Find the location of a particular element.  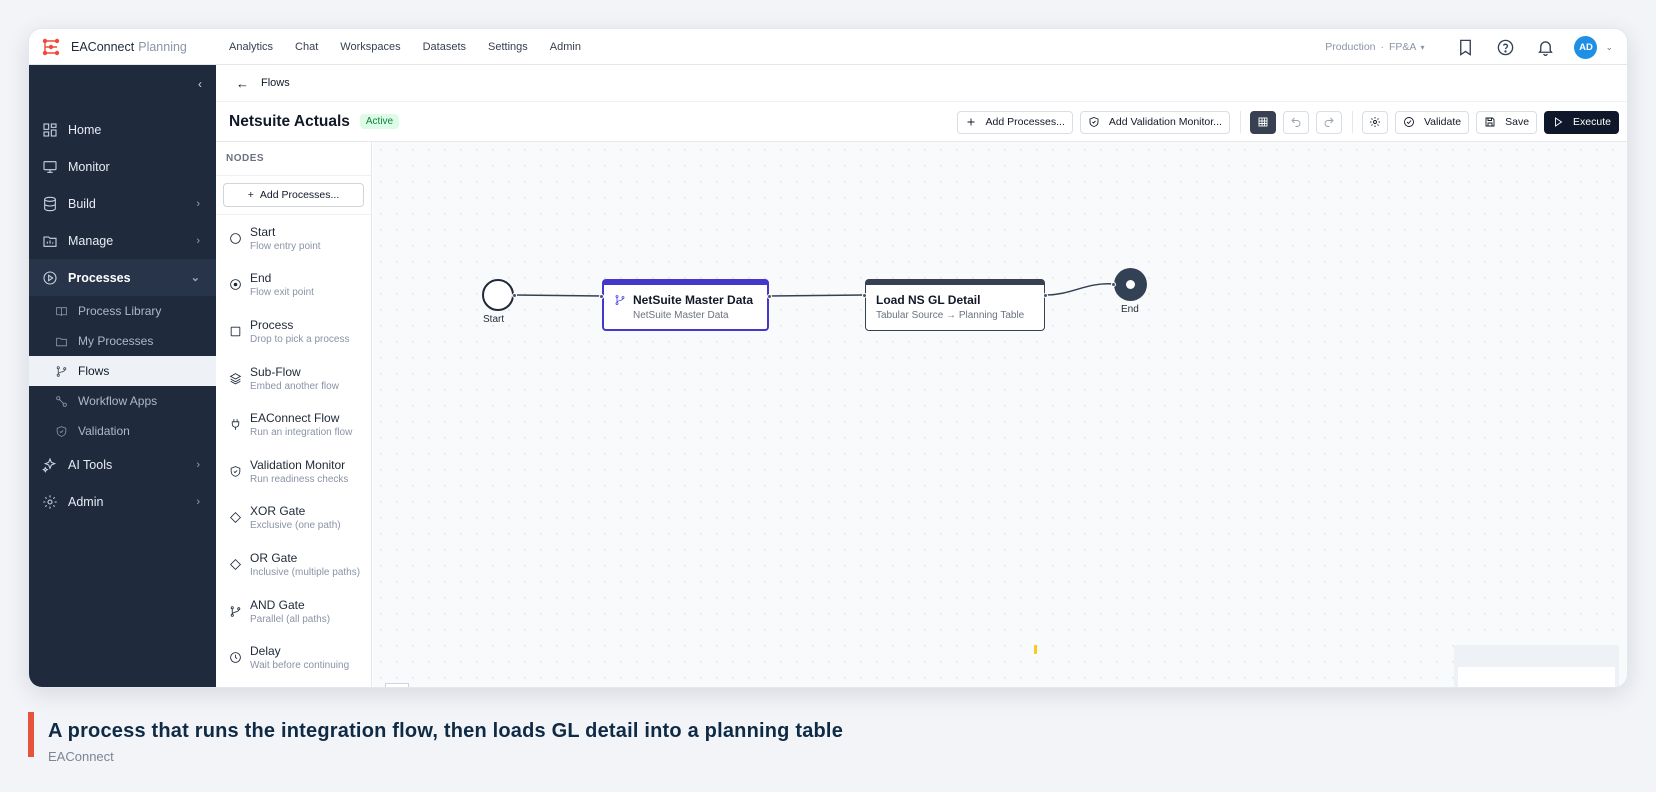

app-logo: EAConnect Planning is located at coordinates (131, 47).